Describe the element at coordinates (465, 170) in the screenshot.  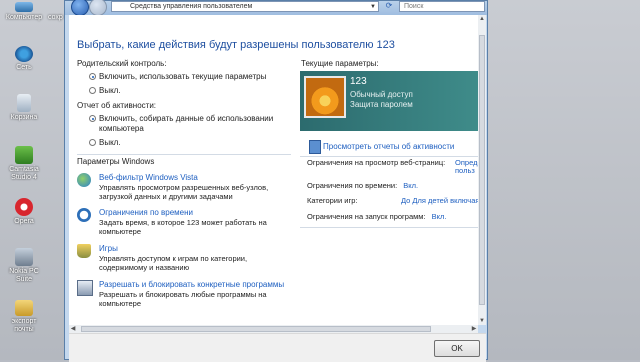
I see `web-restrictions-value-continued: польз` at that location.